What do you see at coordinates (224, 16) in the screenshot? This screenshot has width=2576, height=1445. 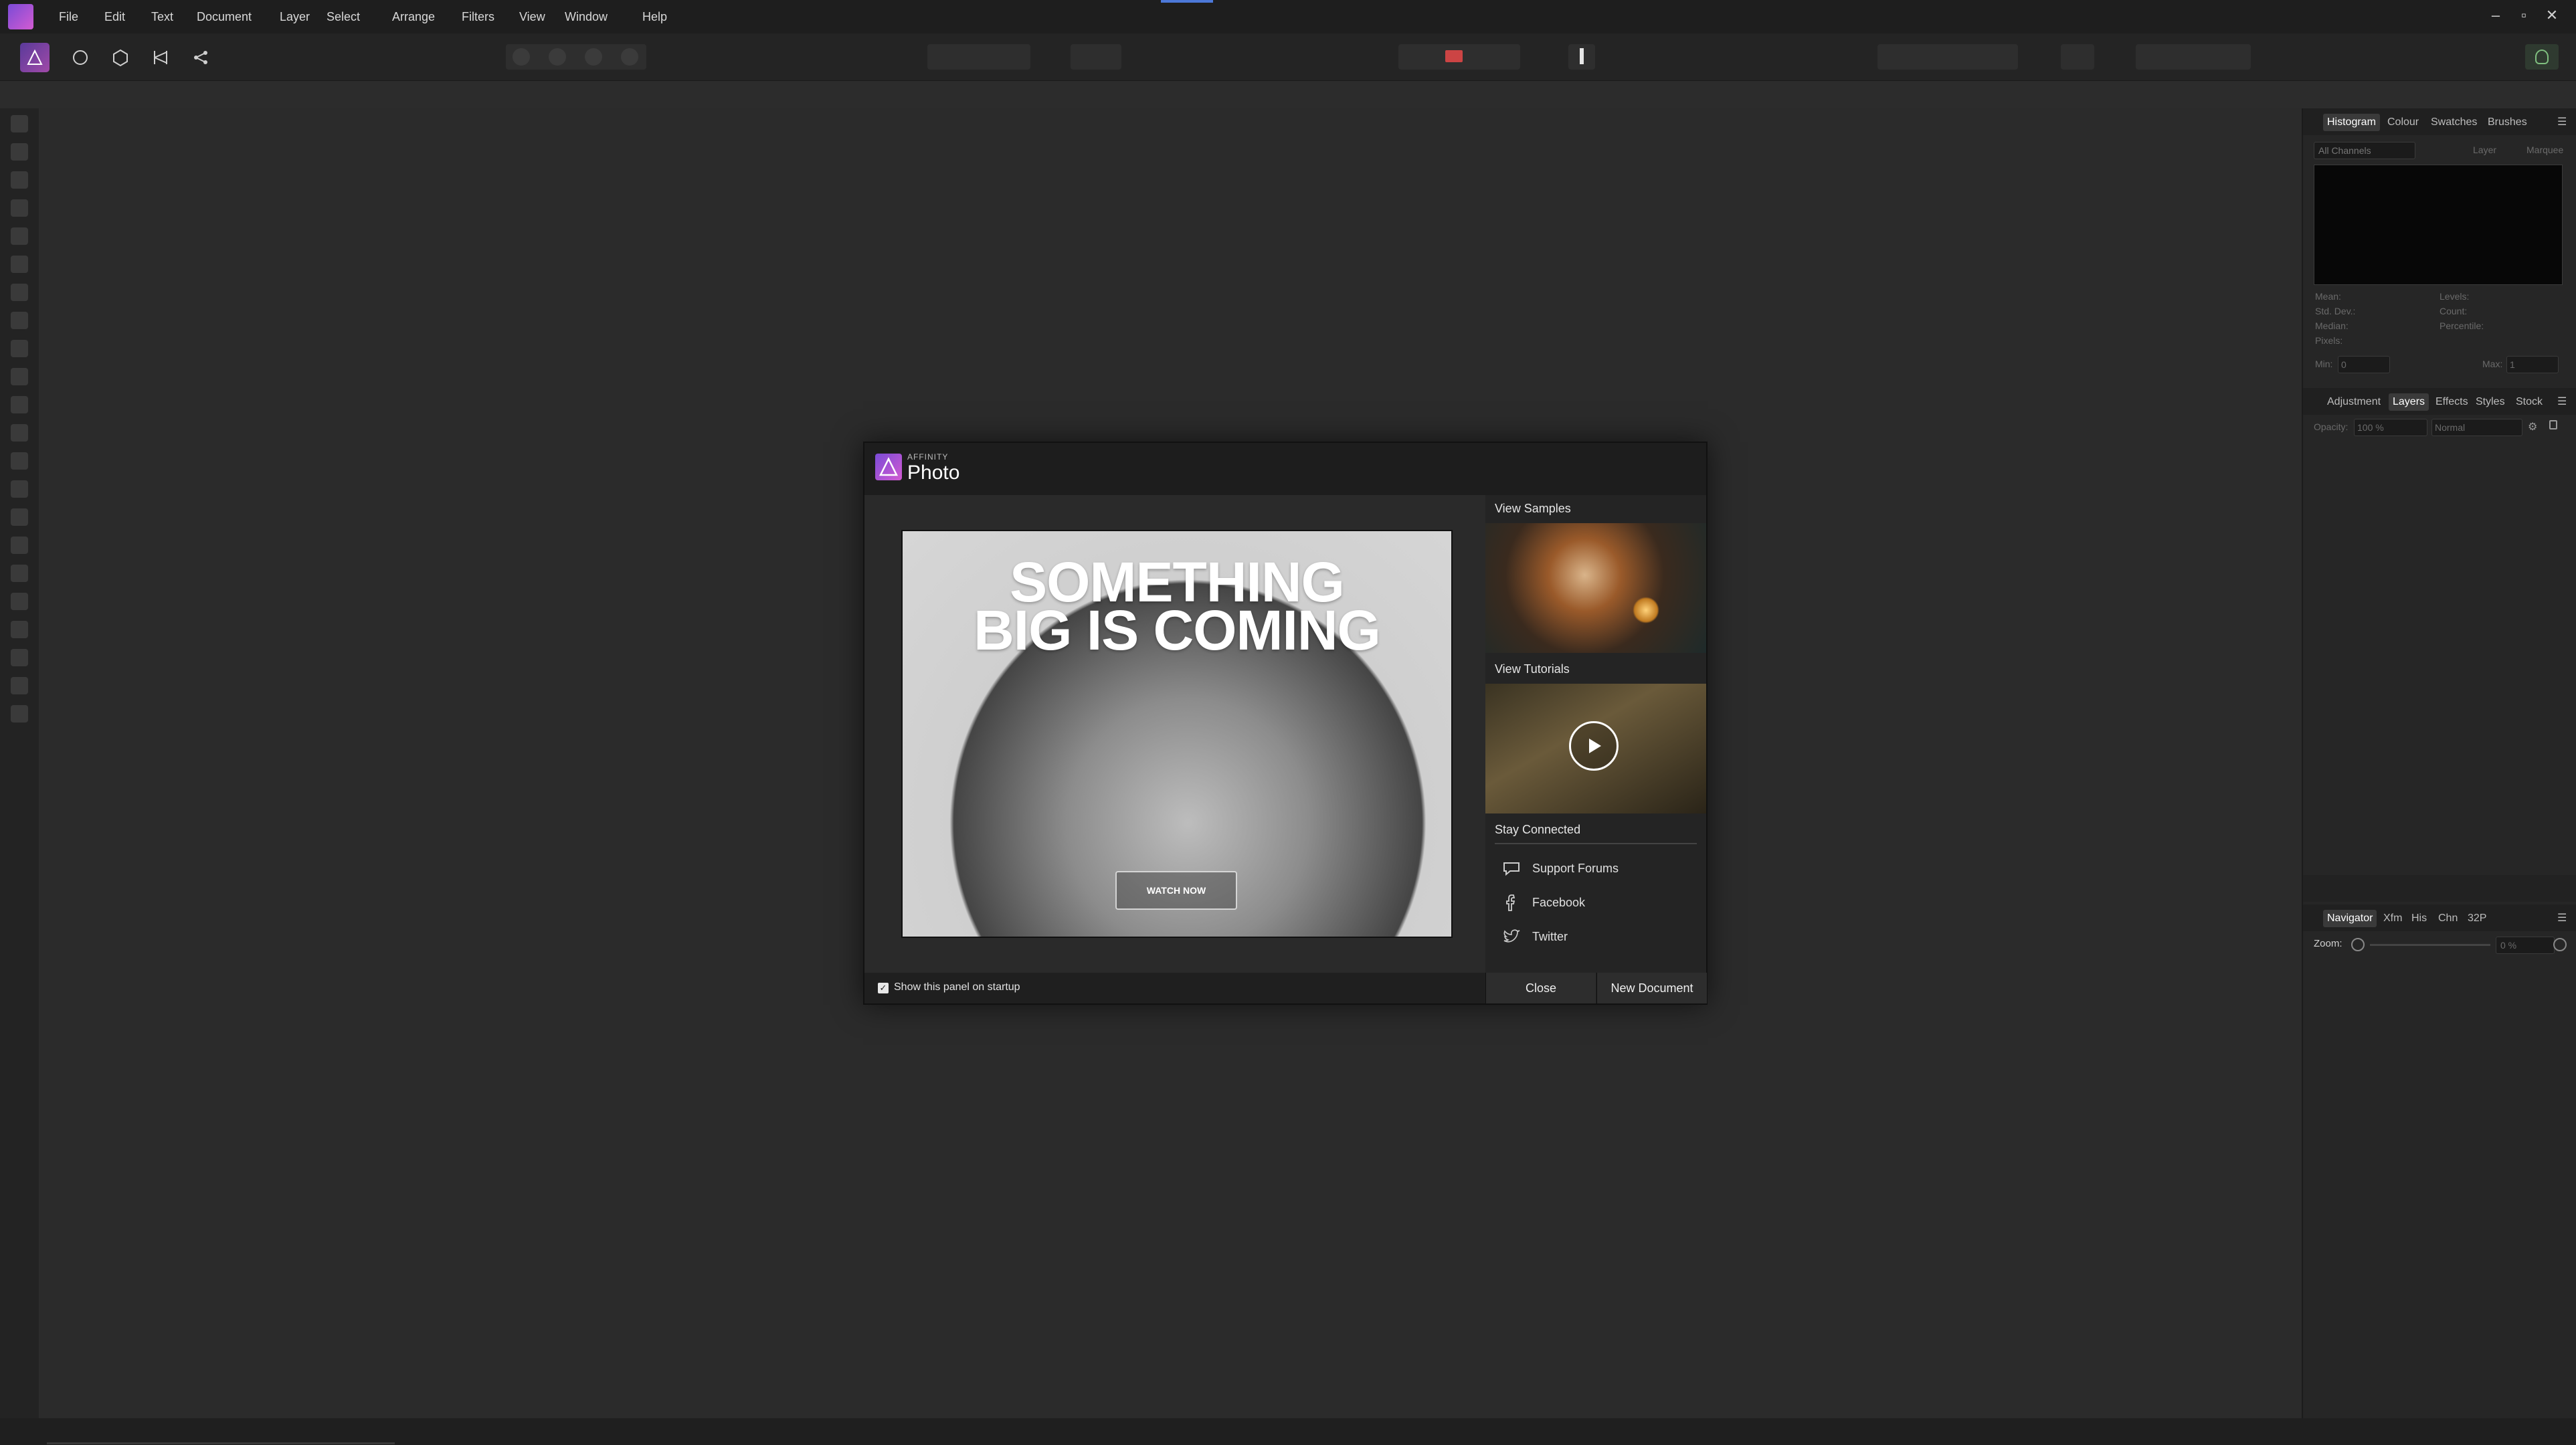 I see `menu-document: Document` at bounding box center [224, 16].